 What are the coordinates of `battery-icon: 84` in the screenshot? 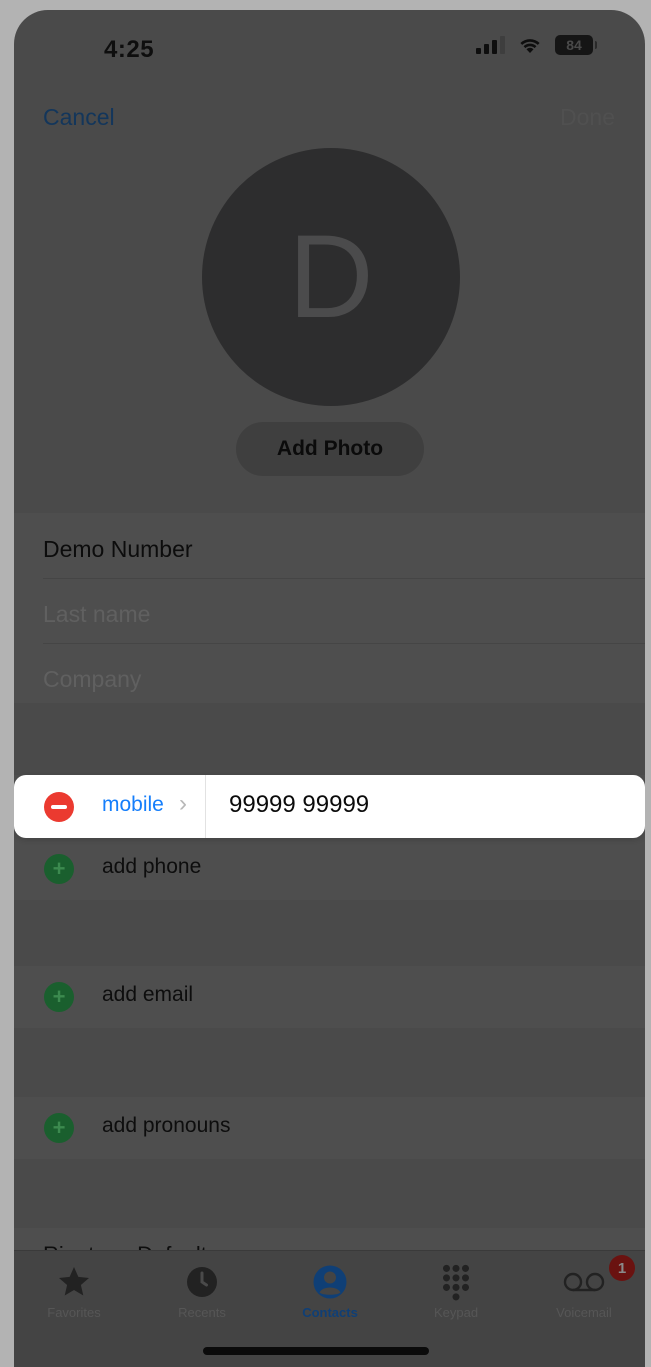 It's located at (576, 45).